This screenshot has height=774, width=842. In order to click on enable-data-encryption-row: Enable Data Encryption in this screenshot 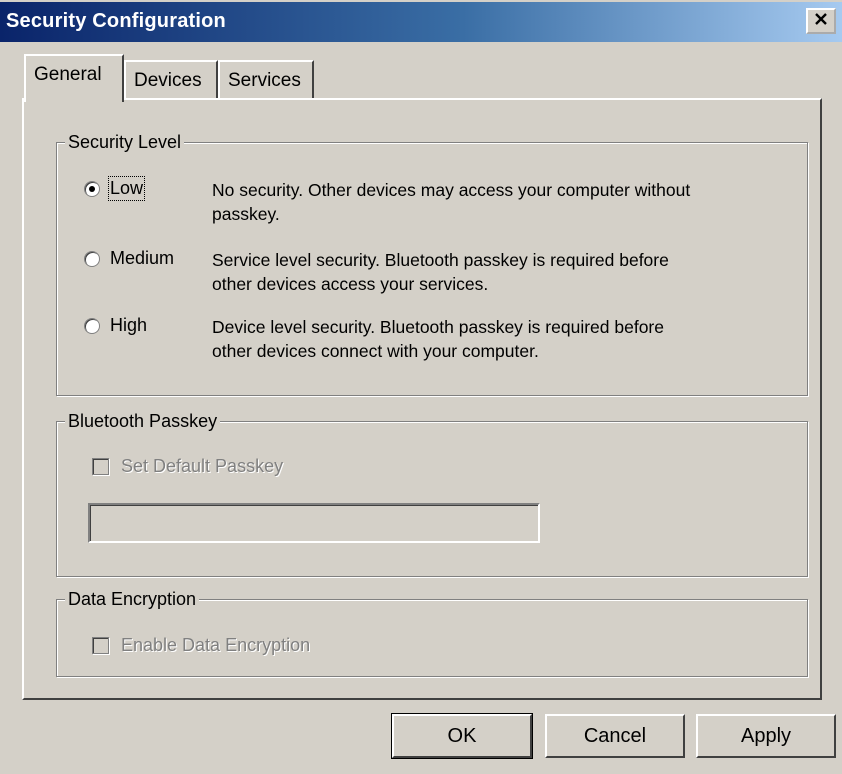, I will do `click(201, 645)`.